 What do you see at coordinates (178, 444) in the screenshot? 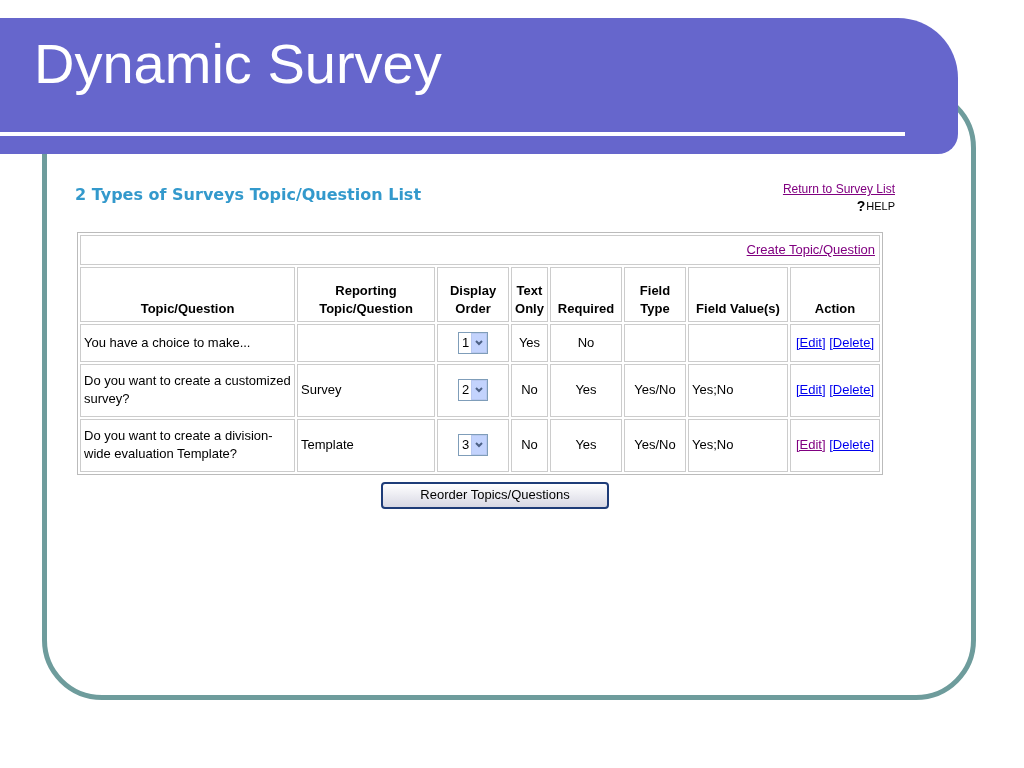
I see `table-cell: Do you want to create a division-wide evaluation Template?` at bounding box center [178, 444].